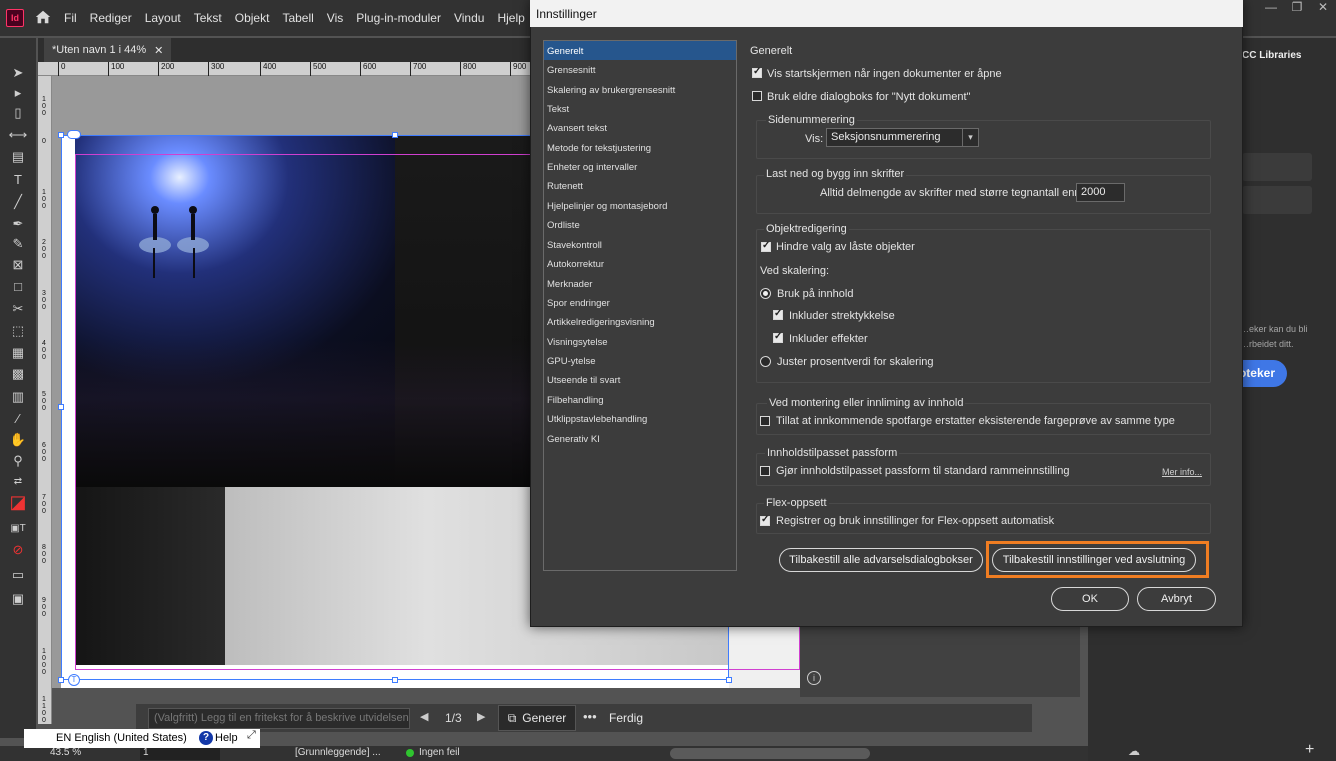  Describe the element at coordinates (18, 244) in the screenshot. I see `pencil-tool-icon: ✎` at that location.